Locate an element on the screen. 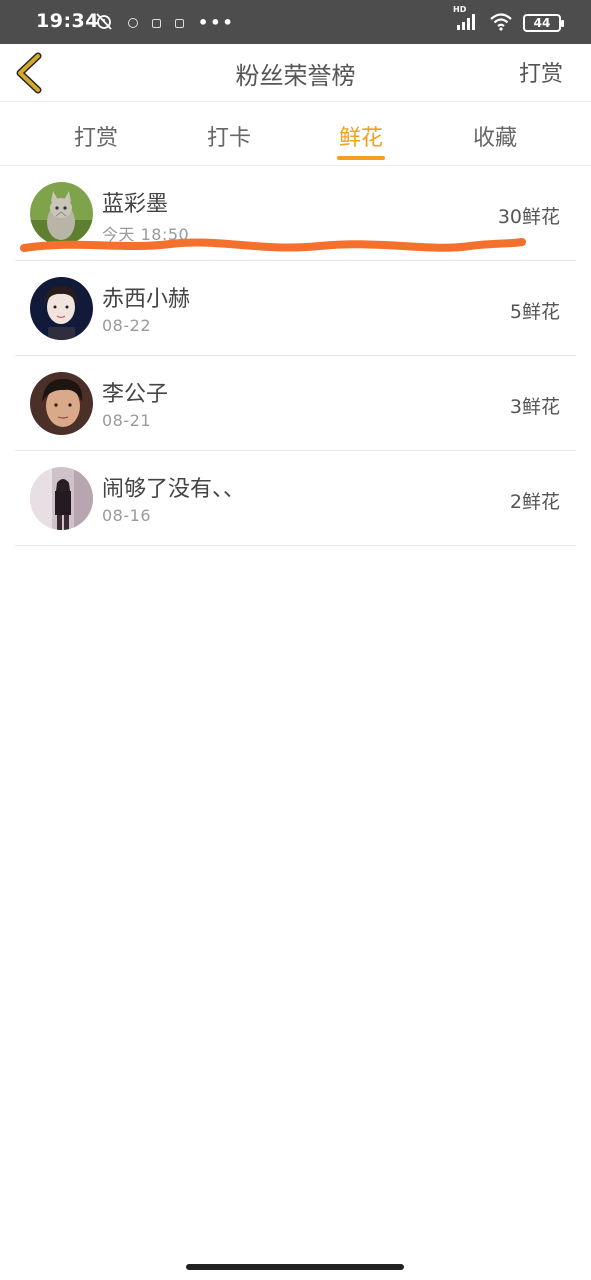 Image resolution: width=591 pixels, height=1280 pixels. network-type-label: HD is located at coordinates (460, 9).